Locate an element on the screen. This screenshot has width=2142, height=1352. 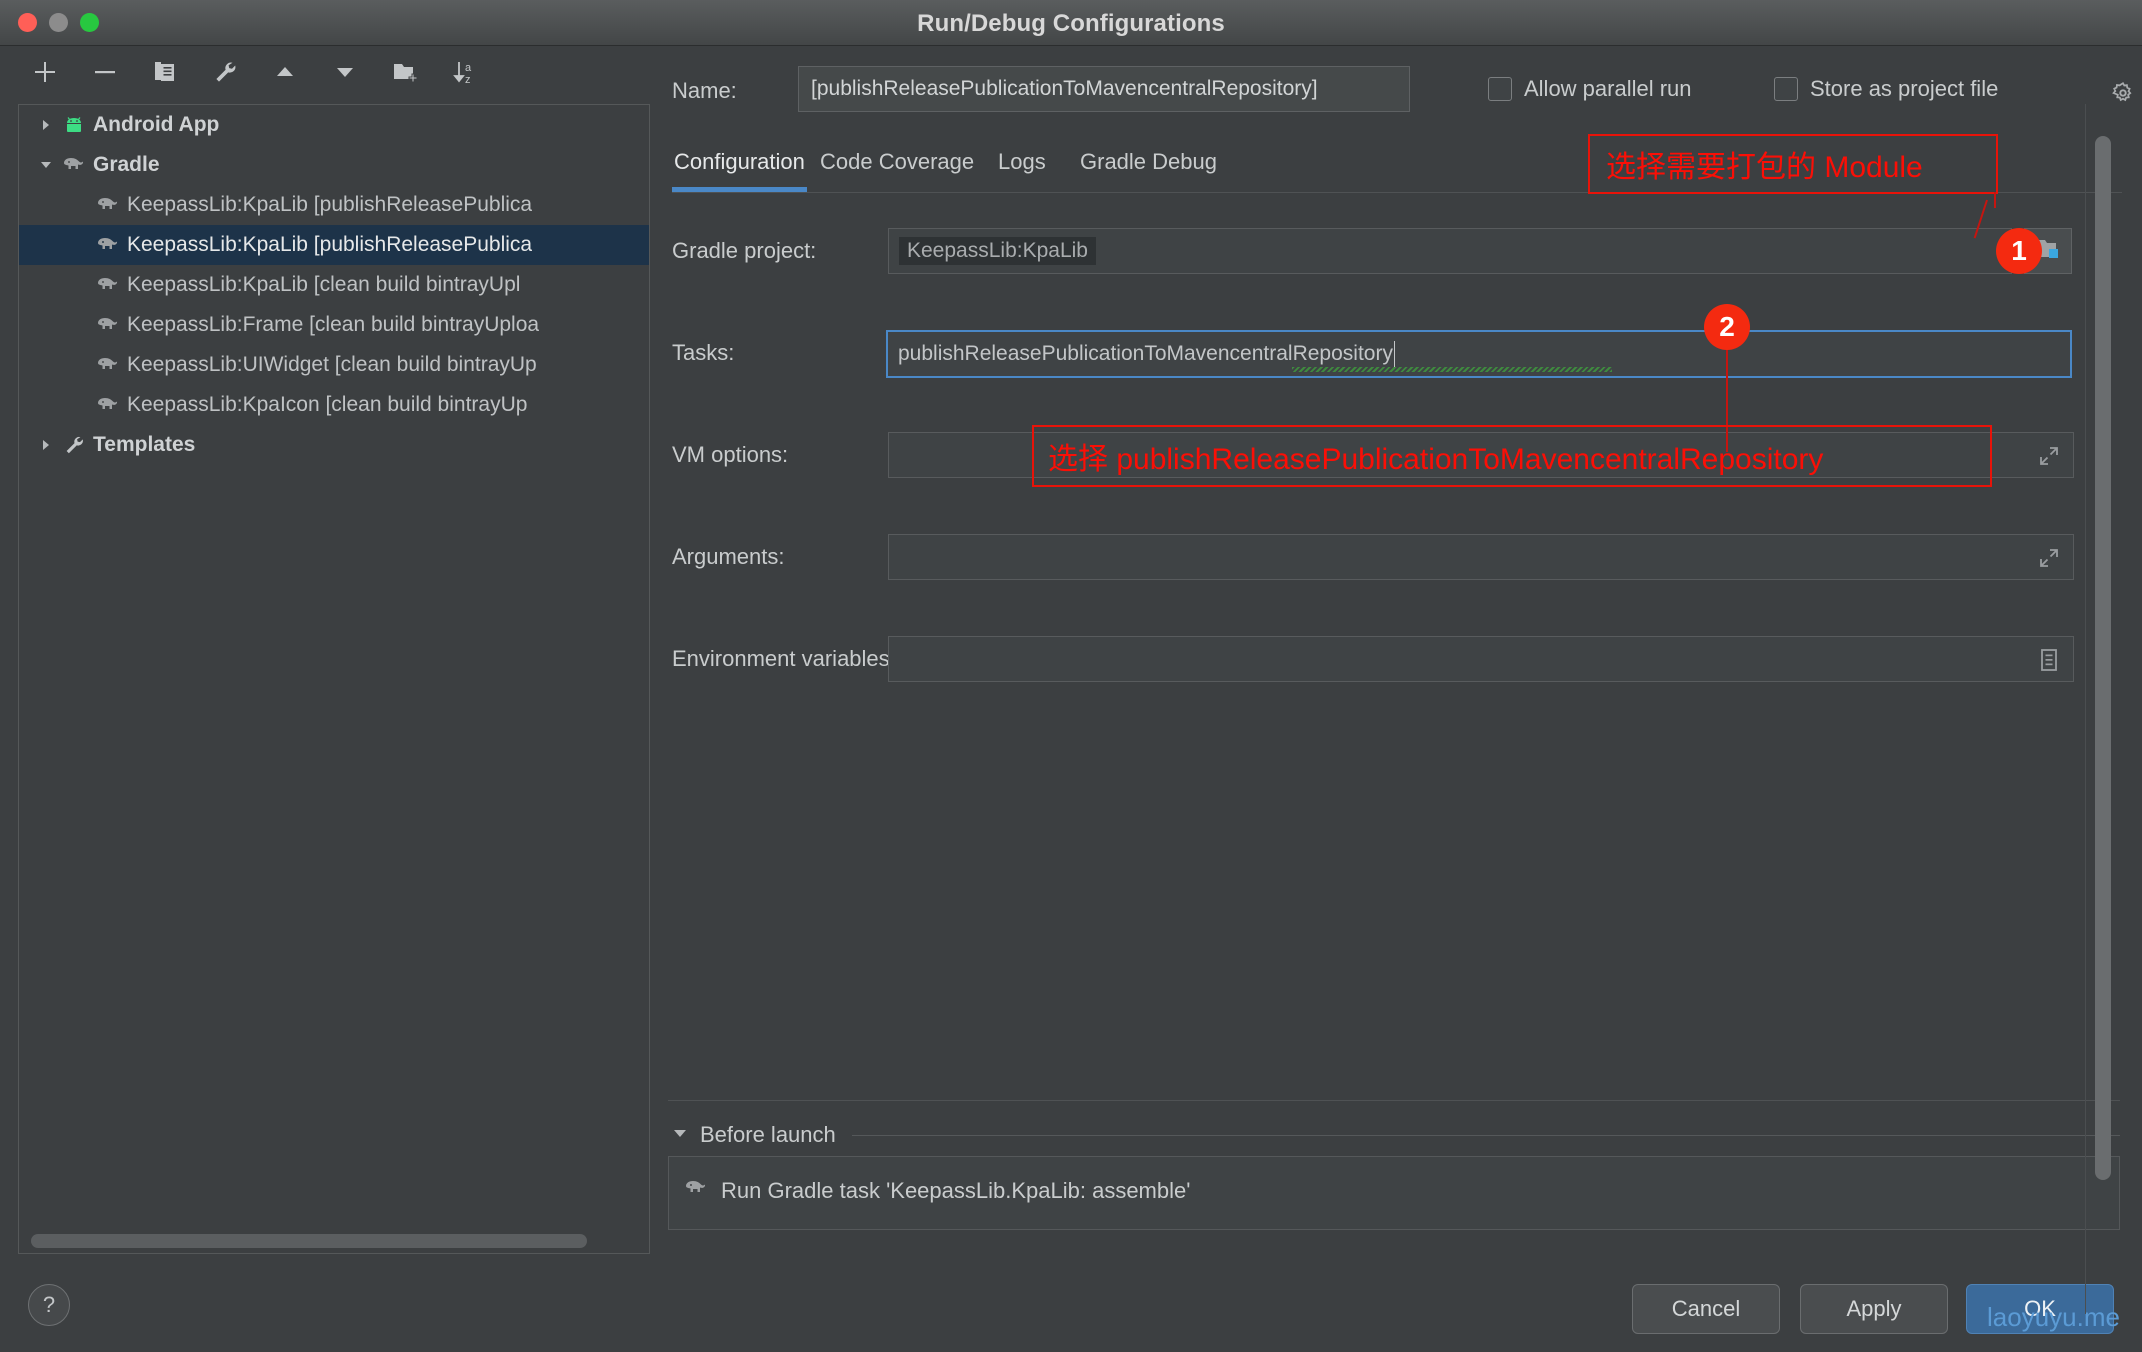
before-launch-separator is located at coordinates (1394, 1100).